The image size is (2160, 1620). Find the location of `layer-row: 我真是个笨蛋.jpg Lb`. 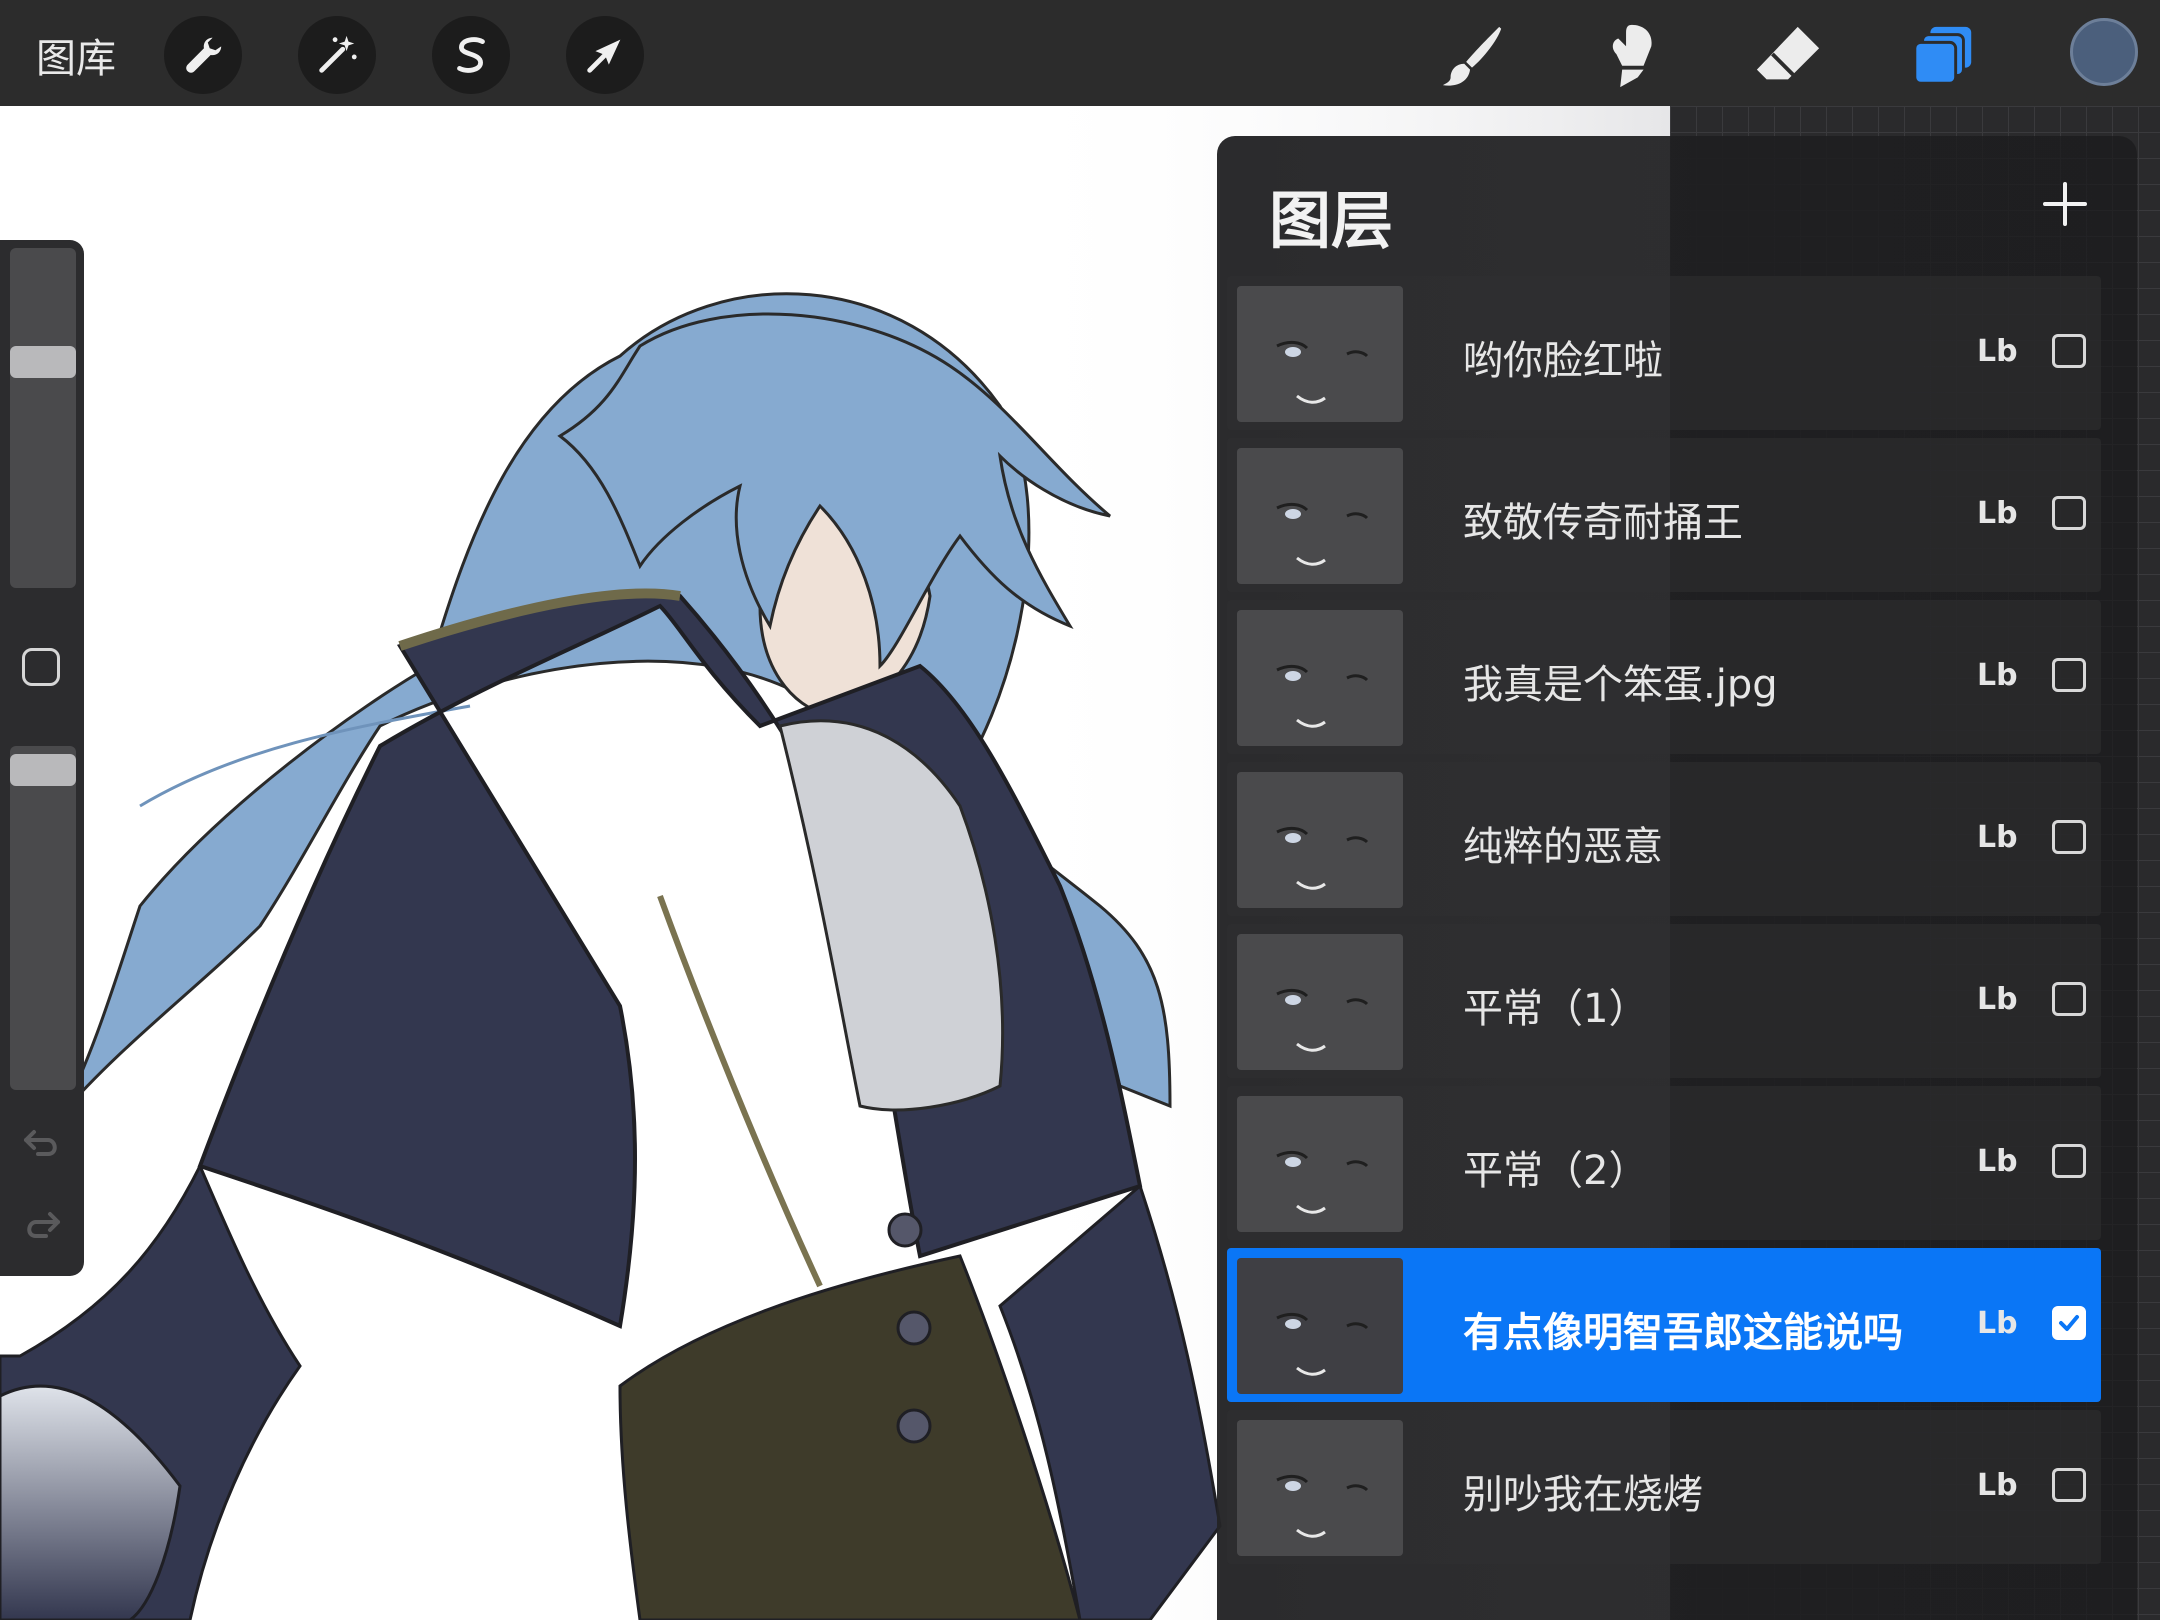

layer-row: 我真是个笨蛋.jpg Lb is located at coordinates (1664, 677).